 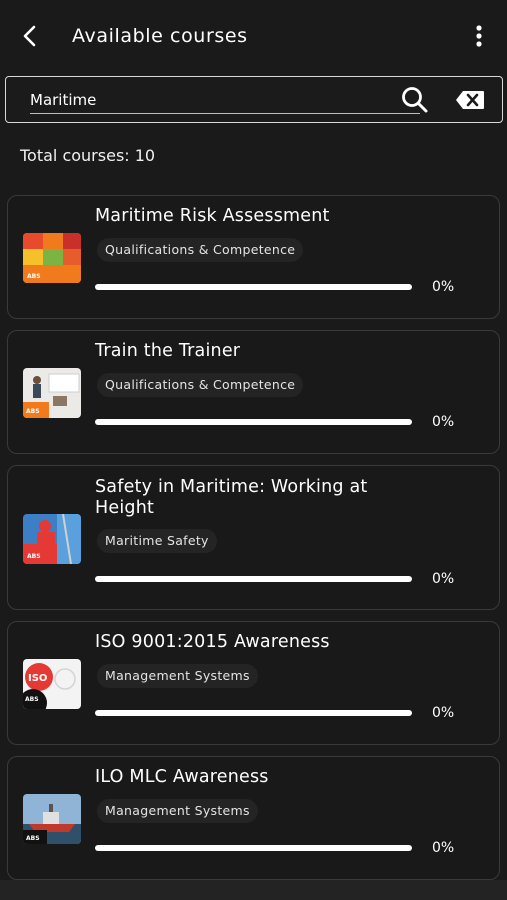 What do you see at coordinates (182, 777) in the screenshot?
I see `course-title: ILO MLC Awareness` at bounding box center [182, 777].